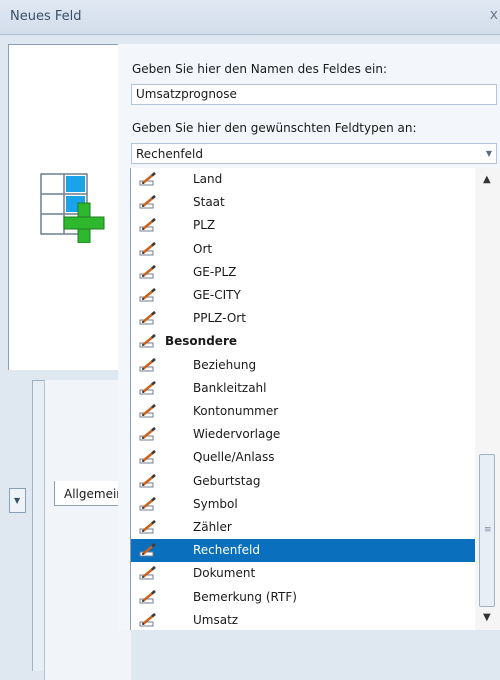 The height and width of the screenshot is (680, 500). Describe the element at coordinates (303, 597) in the screenshot. I see `list-item: Bemerkung (RTF)` at that location.